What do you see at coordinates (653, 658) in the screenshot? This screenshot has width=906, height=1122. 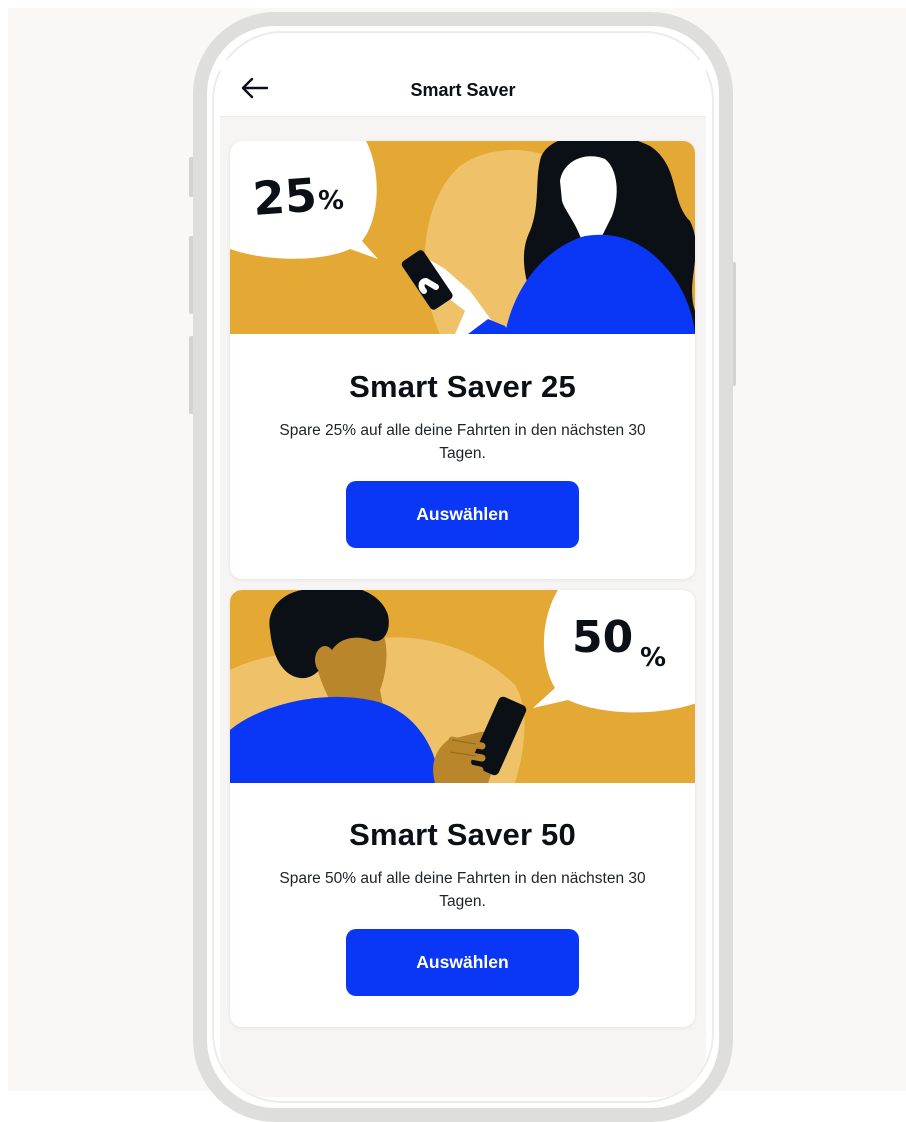 I see `discount-50-percent: %` at bounding box center [653, 658].